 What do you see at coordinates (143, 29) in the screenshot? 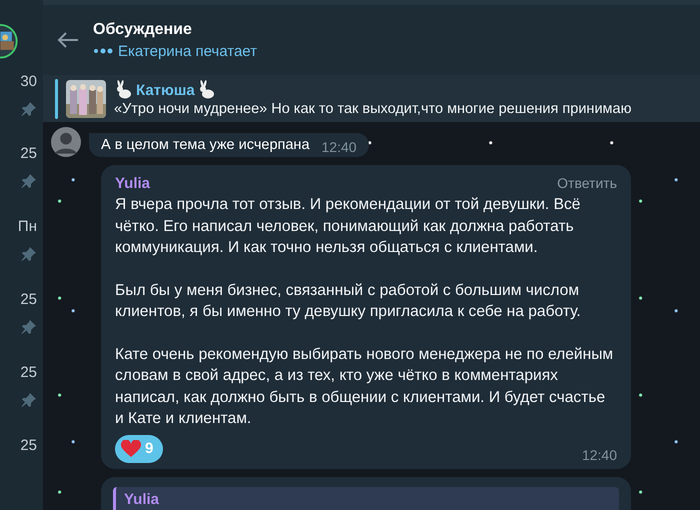
I see `chat-title: Обсуждение` at bounding box center [143, 29].